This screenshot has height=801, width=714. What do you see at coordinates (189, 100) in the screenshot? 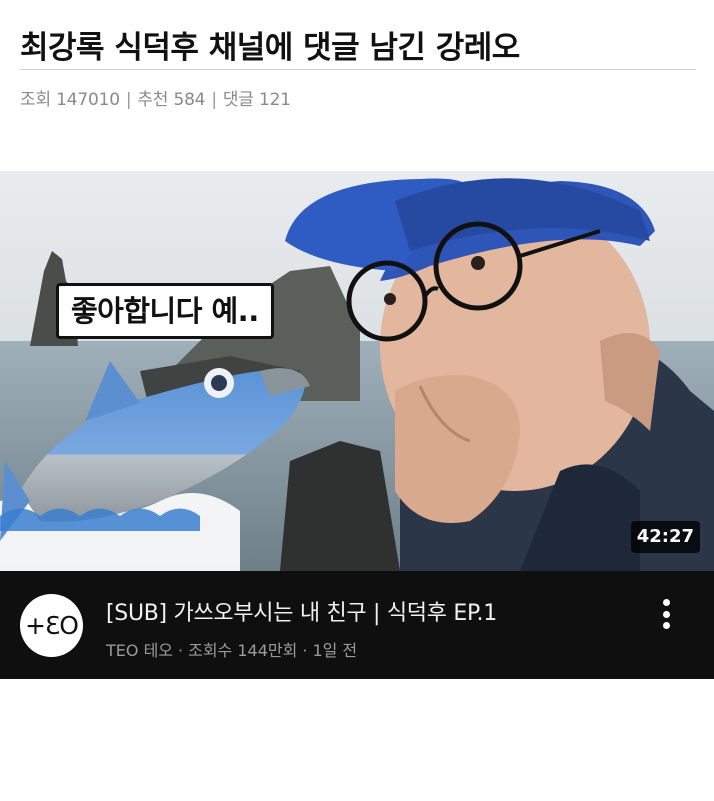
I see `recommend-count: 584` at bounding box center [189, 100].